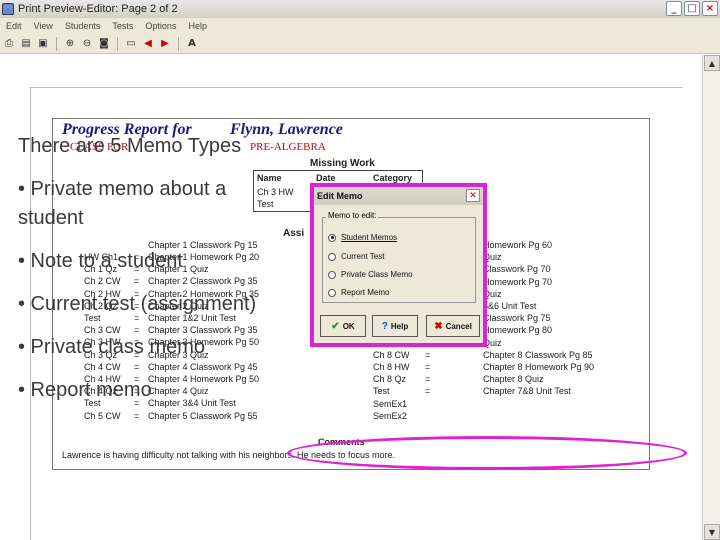  I want to click on assignment-code: Test, so click(381, 391).